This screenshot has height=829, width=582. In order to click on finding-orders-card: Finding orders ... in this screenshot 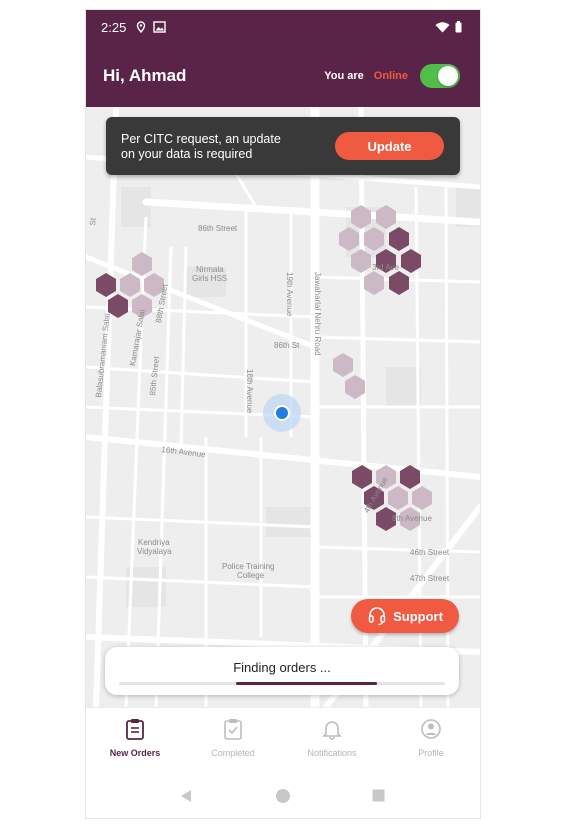, I will do `click(282, 671)`.